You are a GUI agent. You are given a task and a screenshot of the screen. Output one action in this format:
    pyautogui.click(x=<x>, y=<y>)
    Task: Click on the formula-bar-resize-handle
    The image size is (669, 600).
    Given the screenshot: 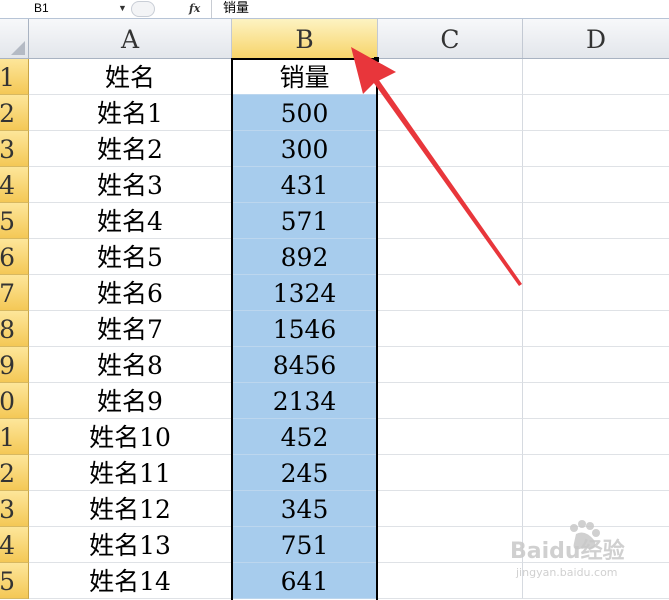 What is the action you would take?
    pyautogui.click(x=143, y=9)
    